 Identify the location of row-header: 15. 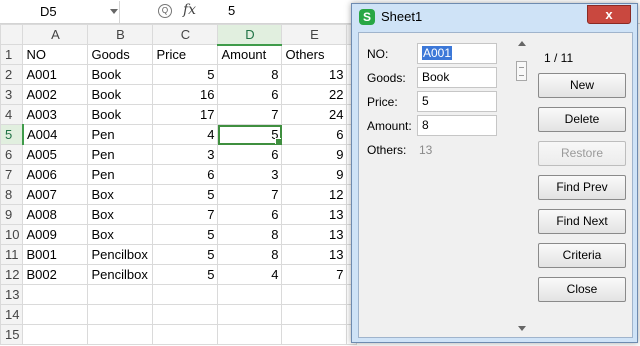
(12, 334).